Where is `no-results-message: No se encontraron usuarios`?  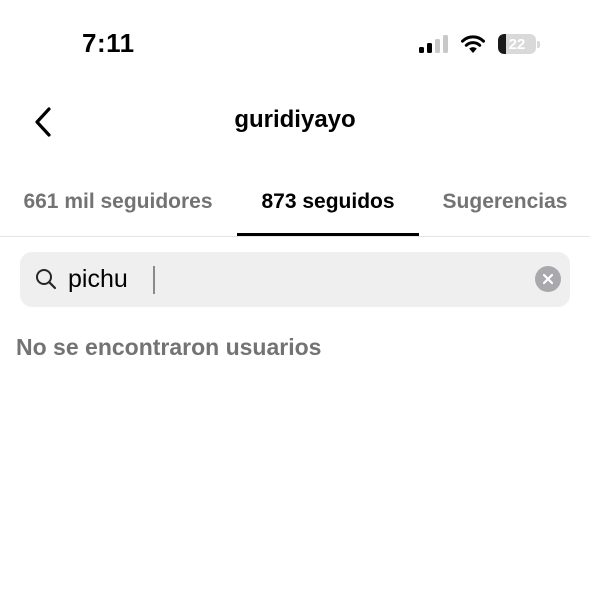
no-results-message: No se encontraron usuarios is located at coordinates (169, 347).